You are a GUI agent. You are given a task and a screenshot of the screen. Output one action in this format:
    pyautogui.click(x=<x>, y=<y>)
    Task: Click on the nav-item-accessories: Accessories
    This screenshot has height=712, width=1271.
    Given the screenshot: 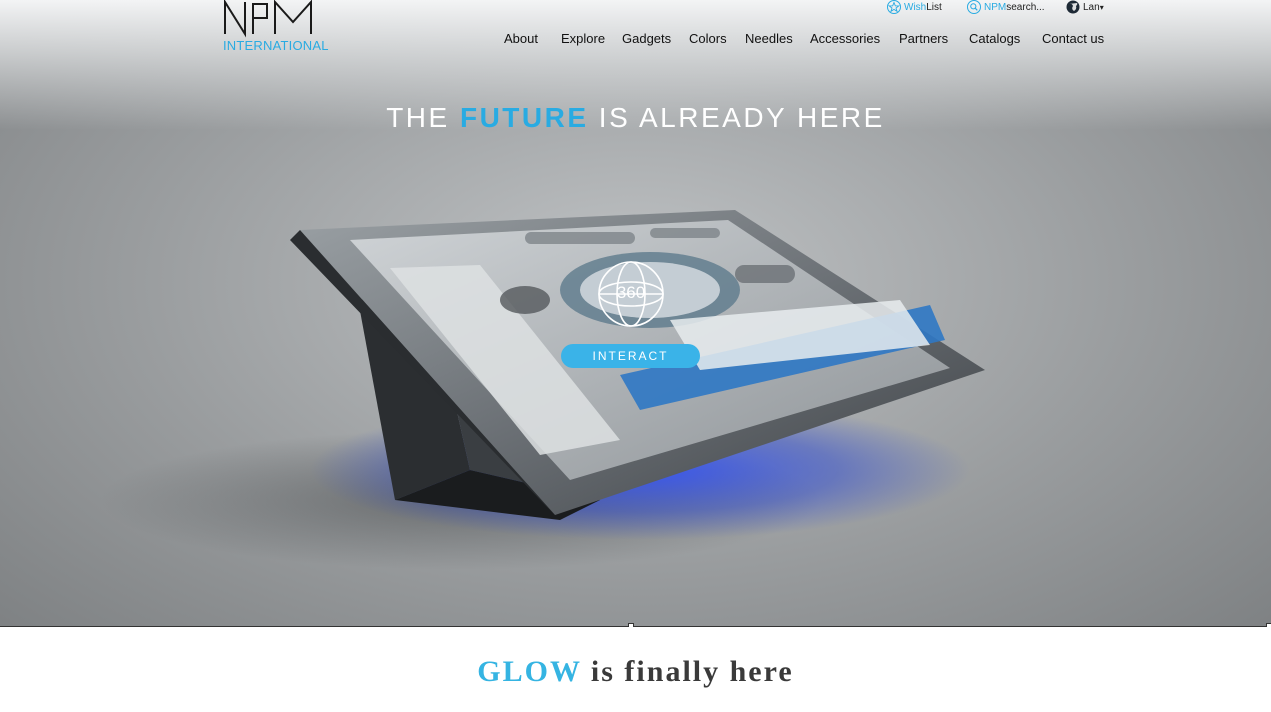 What is the action you would take?
    pyautogui.click(x=845, y=38)
    